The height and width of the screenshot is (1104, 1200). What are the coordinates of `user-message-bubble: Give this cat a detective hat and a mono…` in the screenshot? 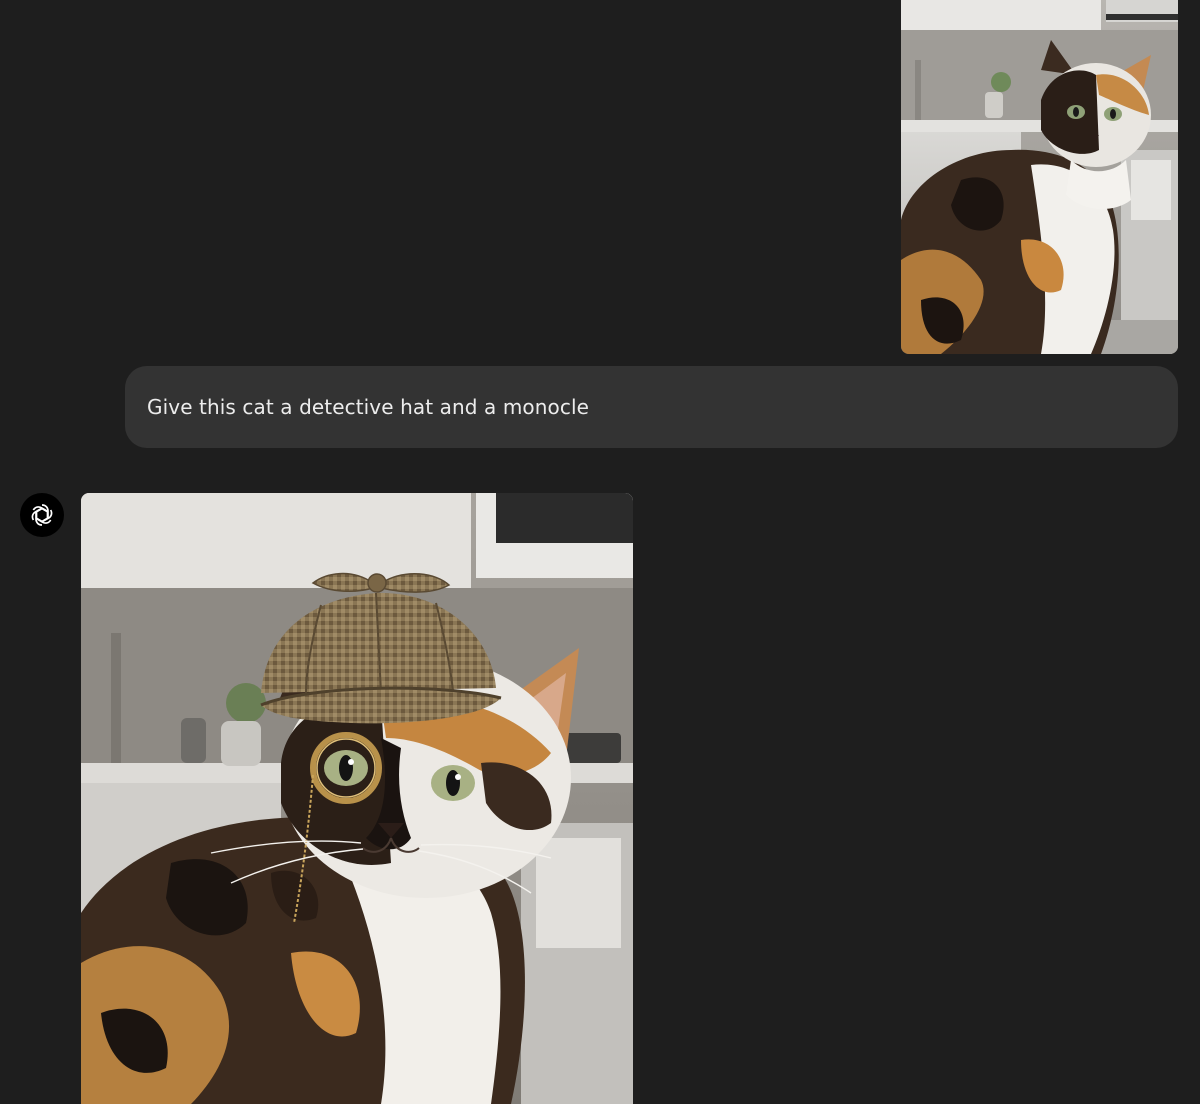 It's located at (651, 407).